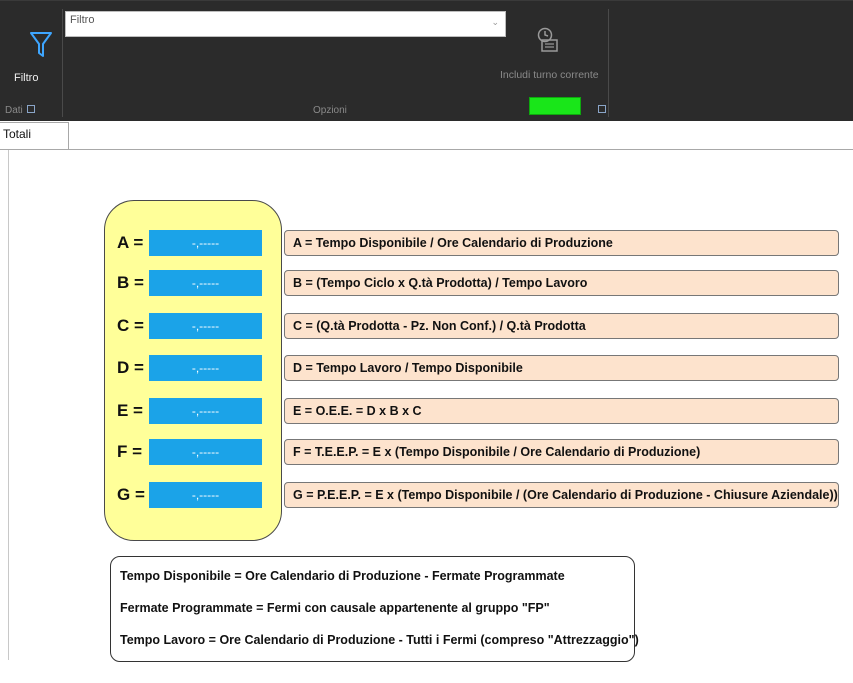 This screenshot has height=683, width=853. What do you see at coordinates (330, 110) in the screenshot?
I see `group-label-opzioni: Opzioni` at bounding box center [330, 110].